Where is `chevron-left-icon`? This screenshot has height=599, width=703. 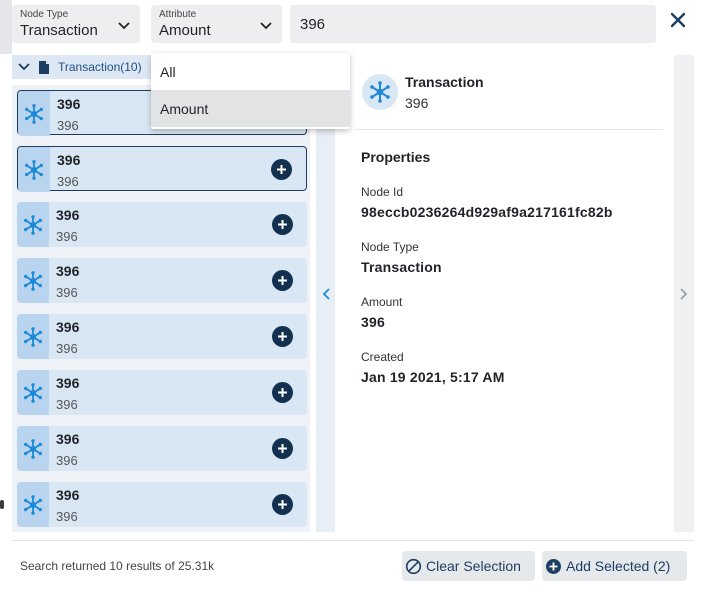
chevron-left-icon is located at coordinates (326, 293).